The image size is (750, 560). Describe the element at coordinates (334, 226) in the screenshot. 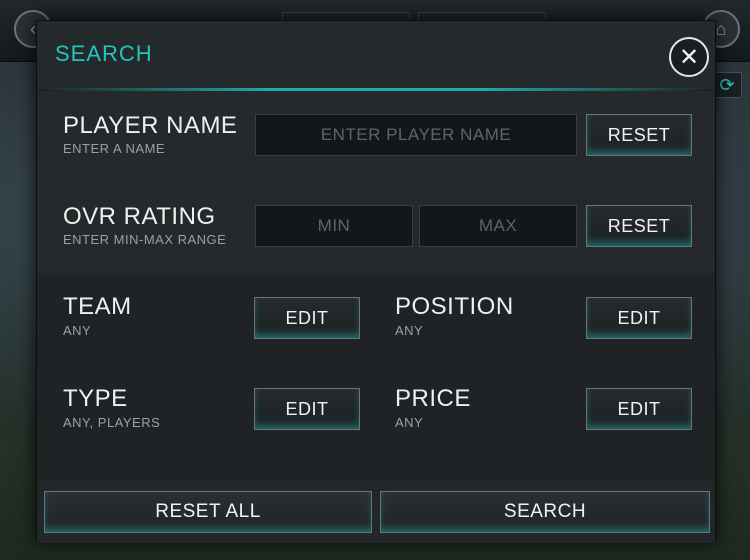

I see `ovr-min-input` at that location.